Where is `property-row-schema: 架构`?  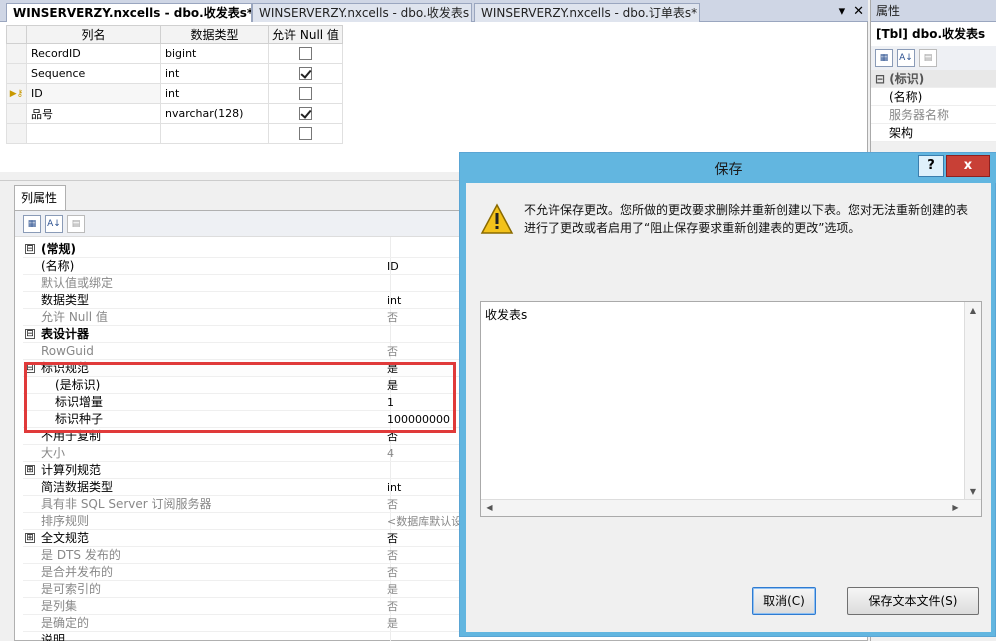
property-row-schema: 架构 is located at coordinates (933, 133).